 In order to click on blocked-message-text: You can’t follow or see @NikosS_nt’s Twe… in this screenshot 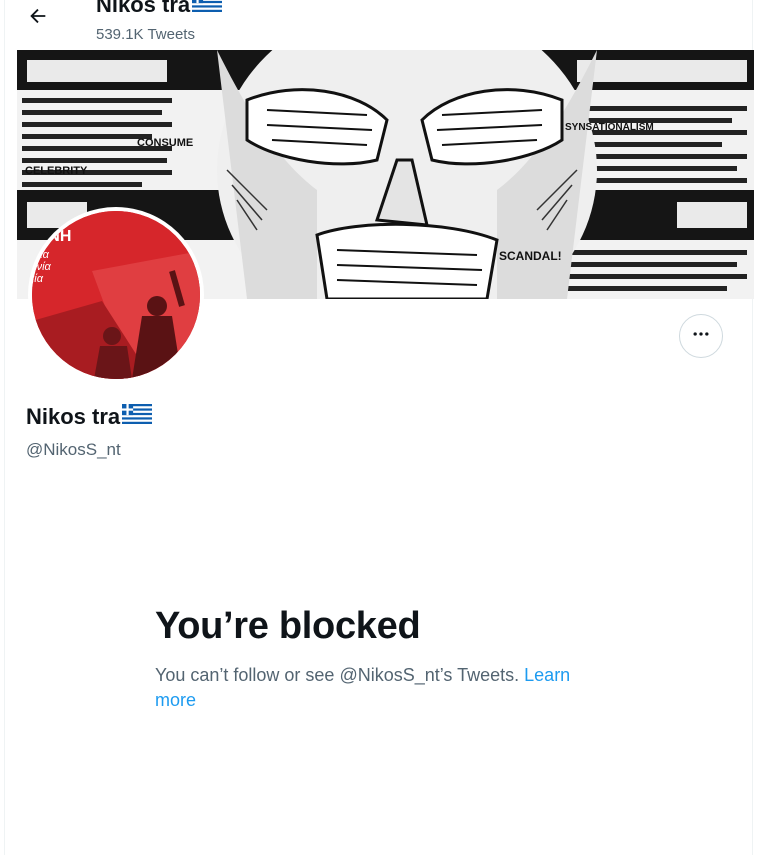, I will do `click(337, 675)`.